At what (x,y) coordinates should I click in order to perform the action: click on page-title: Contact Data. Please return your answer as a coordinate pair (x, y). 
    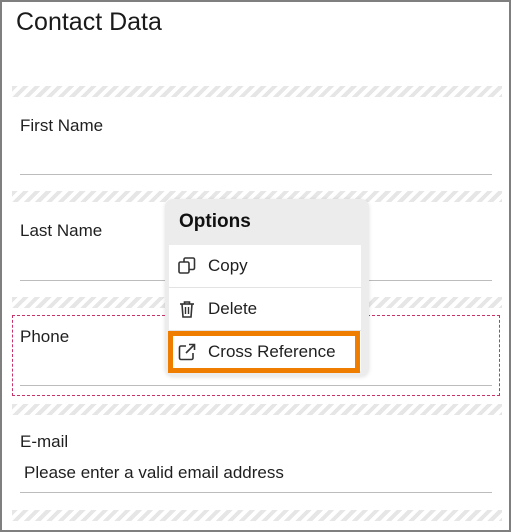
    Looking at the image, I should click on (89, 22).